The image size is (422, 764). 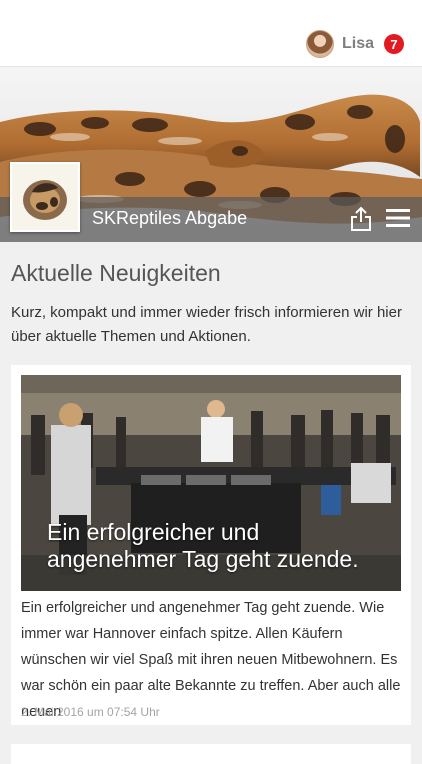 What do you see at coordinates (398, 218) in the screenshot?
I see `hamburger-menu-icon` at bounding box center [398, 218].